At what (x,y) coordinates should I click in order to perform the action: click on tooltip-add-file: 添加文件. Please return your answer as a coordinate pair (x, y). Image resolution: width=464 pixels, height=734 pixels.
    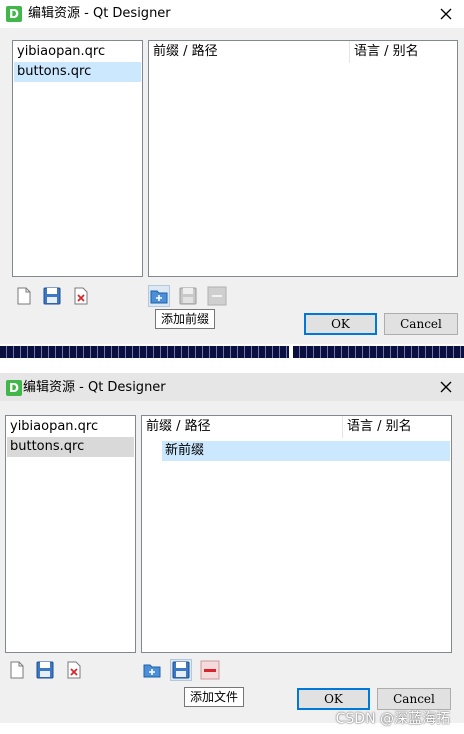
    Looking at the image, I should click on (214, 697).